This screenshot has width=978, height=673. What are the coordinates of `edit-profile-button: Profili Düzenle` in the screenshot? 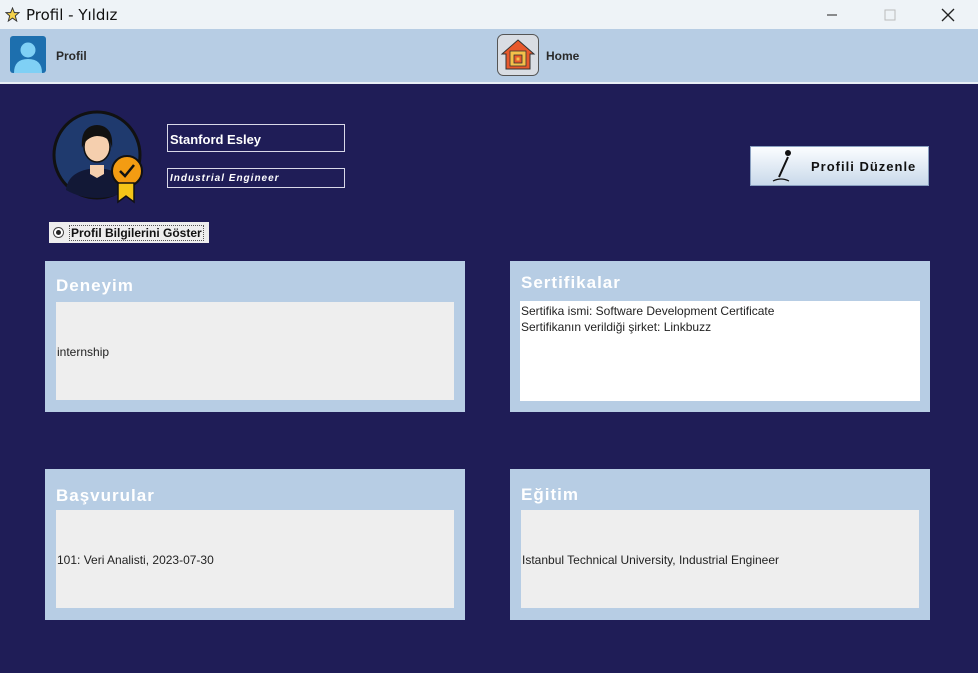 It's located at (839, 166).